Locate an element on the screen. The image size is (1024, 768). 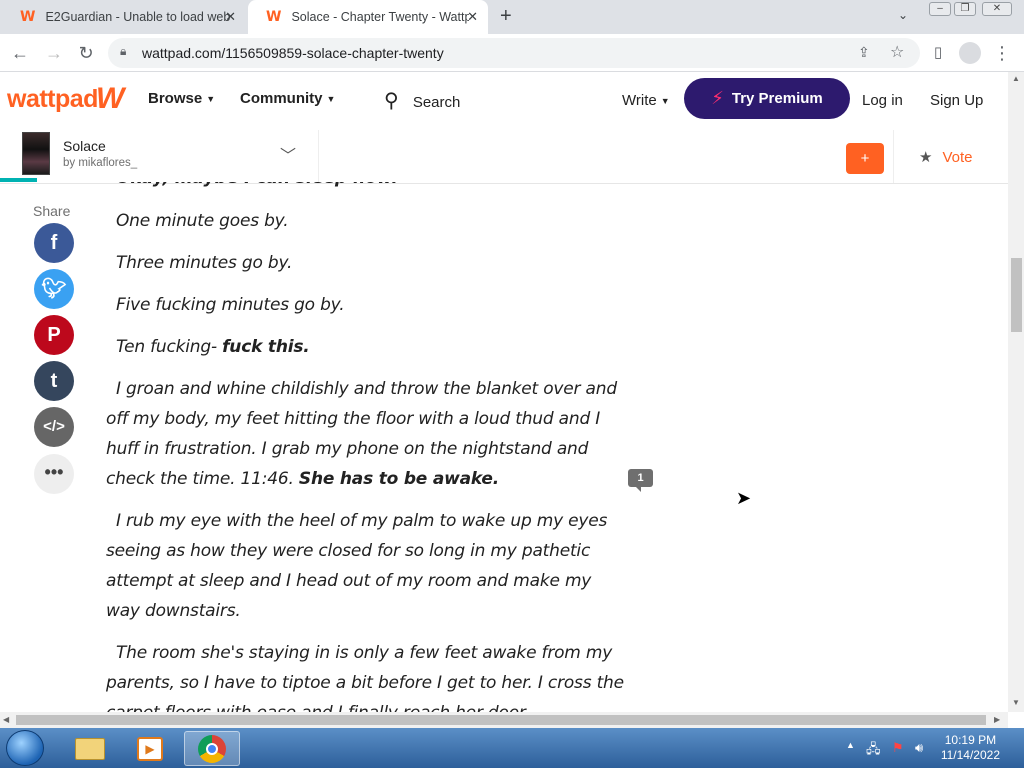
community-menu: Community ▼ is located at coordinates (287, 98).